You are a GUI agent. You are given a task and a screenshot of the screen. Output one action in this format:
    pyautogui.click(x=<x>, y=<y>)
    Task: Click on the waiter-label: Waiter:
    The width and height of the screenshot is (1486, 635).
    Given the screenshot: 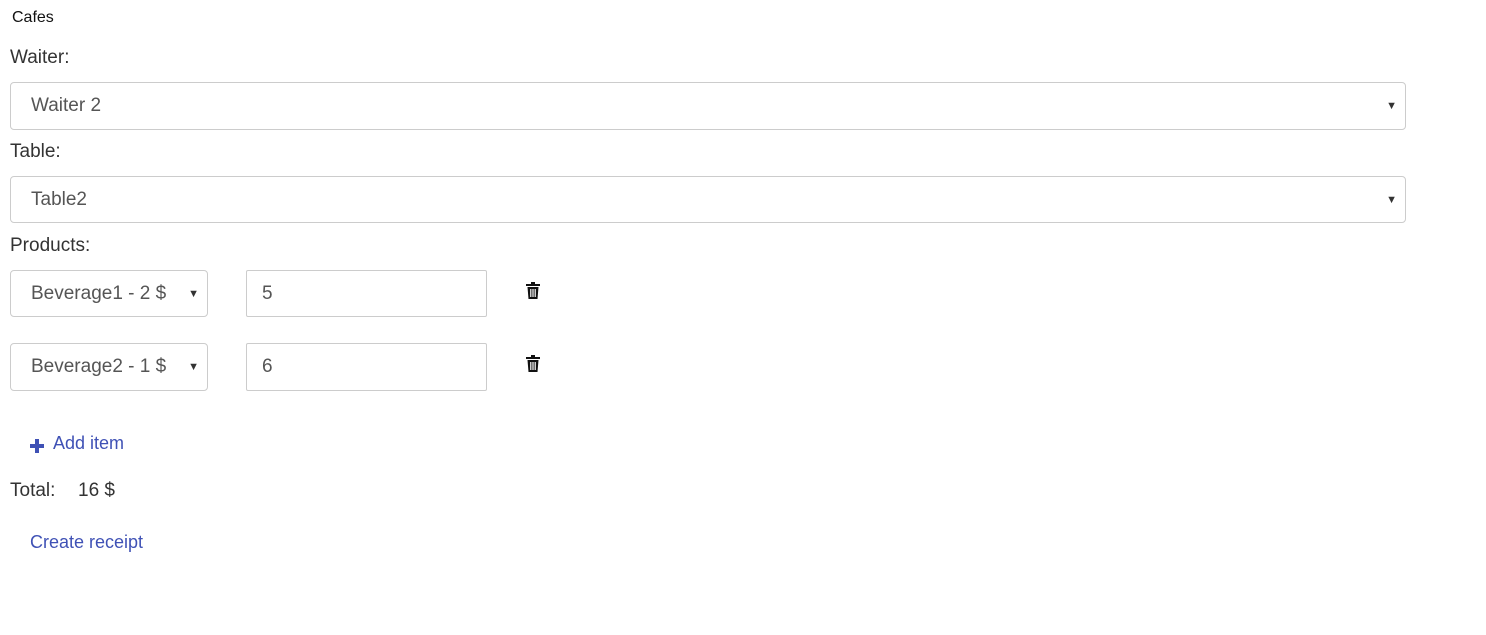 What is the action you would take?
    pyautogui.click(x=40, y=57)
    